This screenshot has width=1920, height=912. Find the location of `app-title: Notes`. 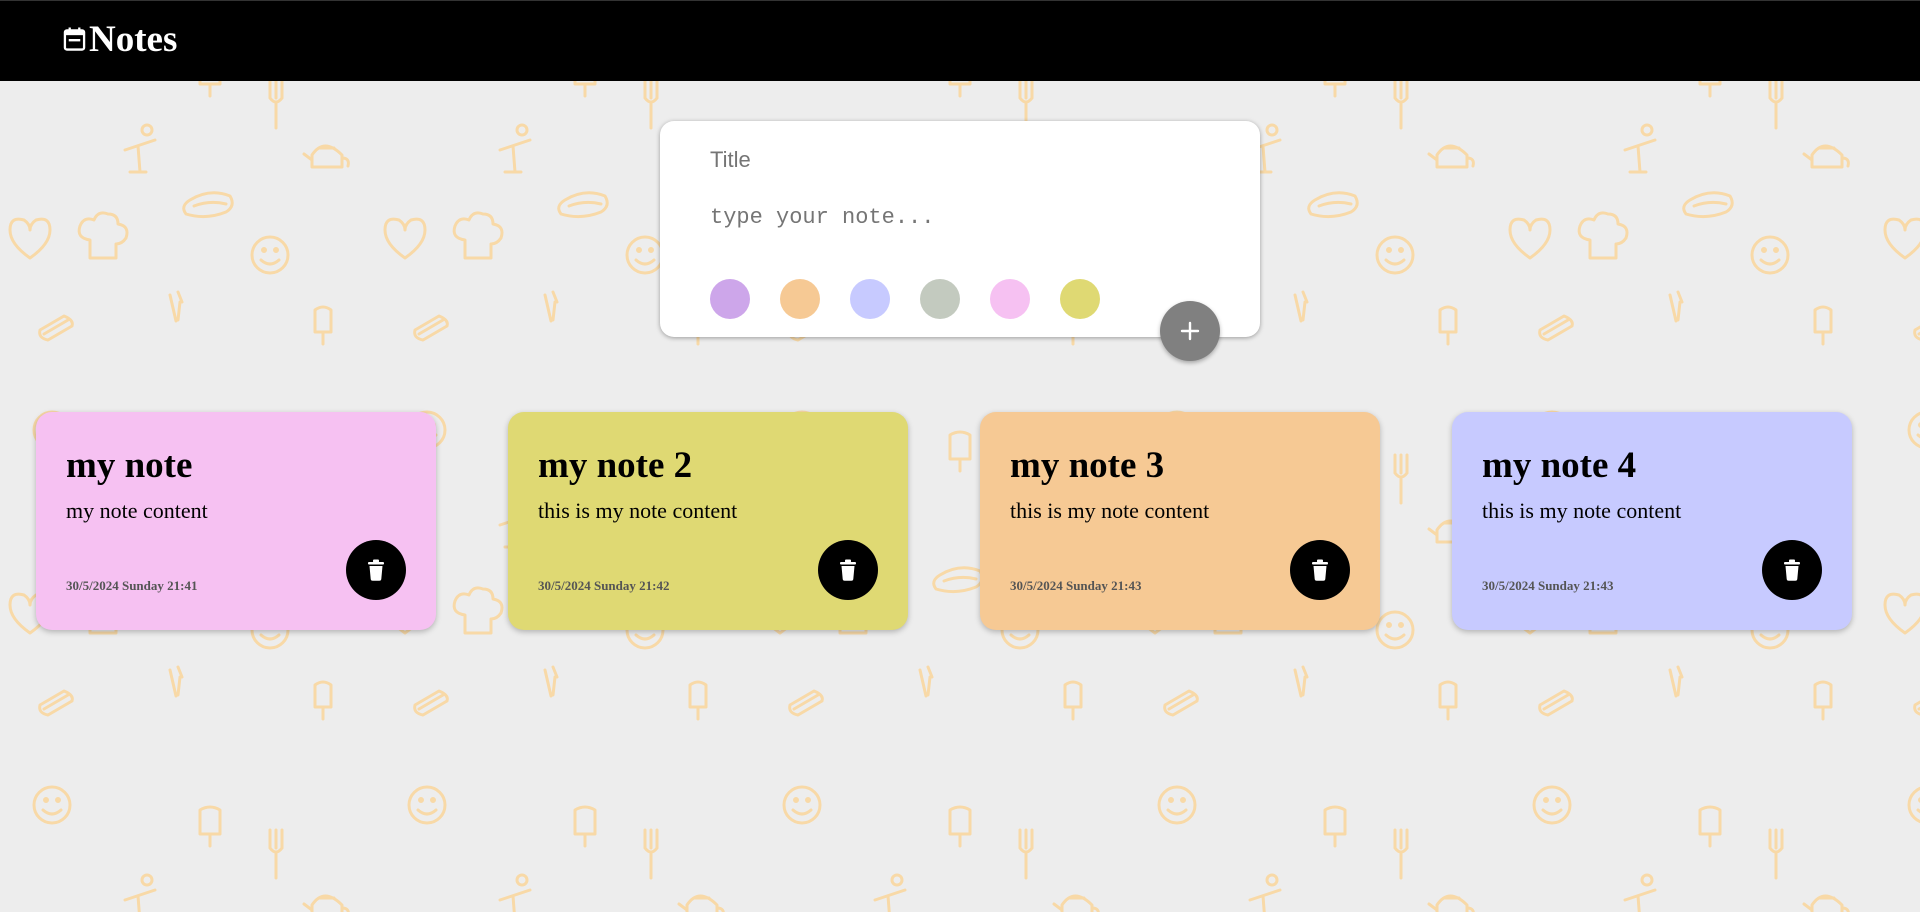

app-title: Notes is located at coordinates (133, 39).